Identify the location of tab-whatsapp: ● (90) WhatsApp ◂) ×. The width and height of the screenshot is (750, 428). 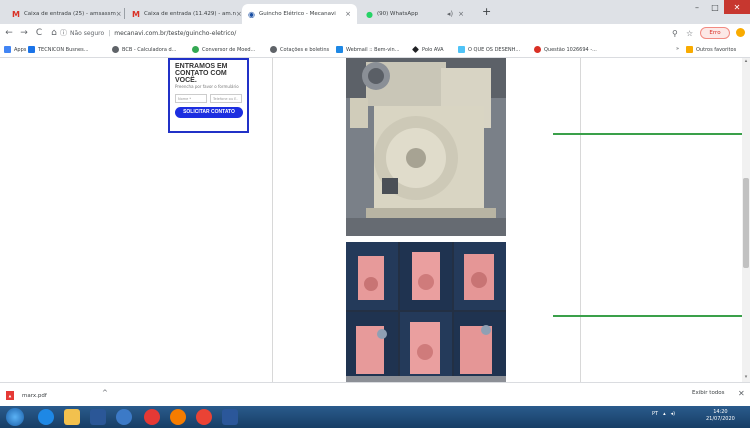
(415, 14).